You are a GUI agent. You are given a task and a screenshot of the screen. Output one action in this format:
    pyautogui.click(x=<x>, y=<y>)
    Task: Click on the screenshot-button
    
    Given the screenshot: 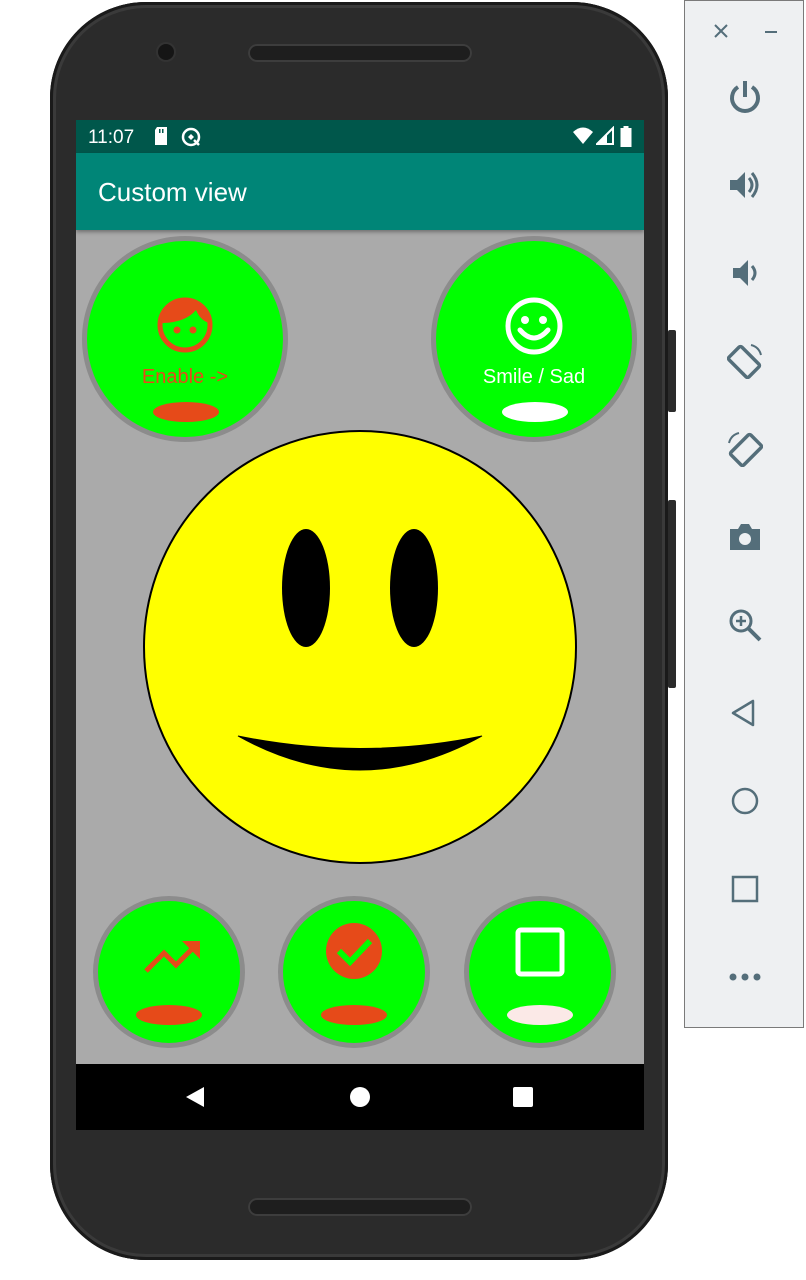 What is the action you would take?
    pyautogui.click(x=745, y=537)
    